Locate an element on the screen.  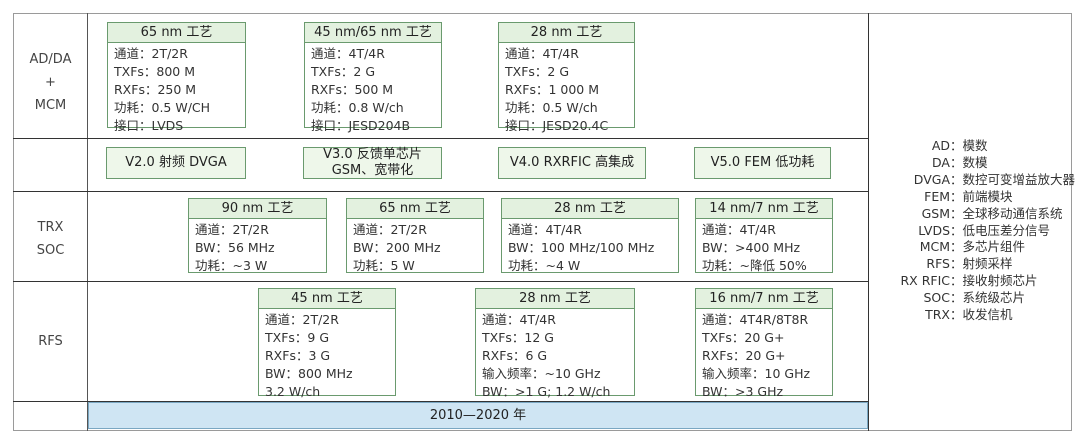
card-body: 通道：4T/4R BW：100 MHz/100 MHz 功耗：~4 W is located at coordinates (590, 247).